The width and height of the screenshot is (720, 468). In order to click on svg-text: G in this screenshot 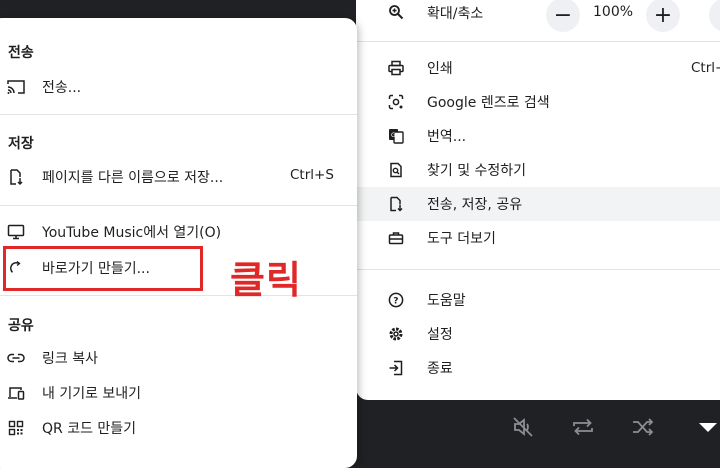, I will do `click(393, 135)`.